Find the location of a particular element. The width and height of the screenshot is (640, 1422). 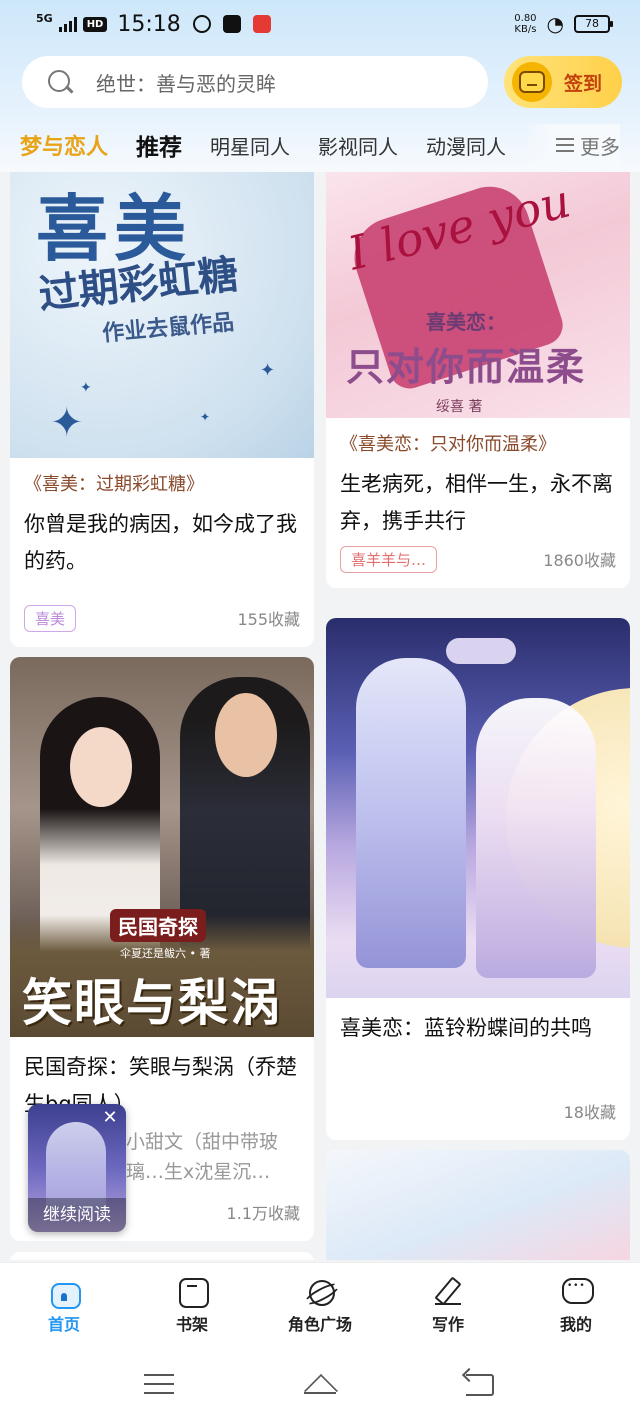

video-app-icon is located at coordinates (231, 24).